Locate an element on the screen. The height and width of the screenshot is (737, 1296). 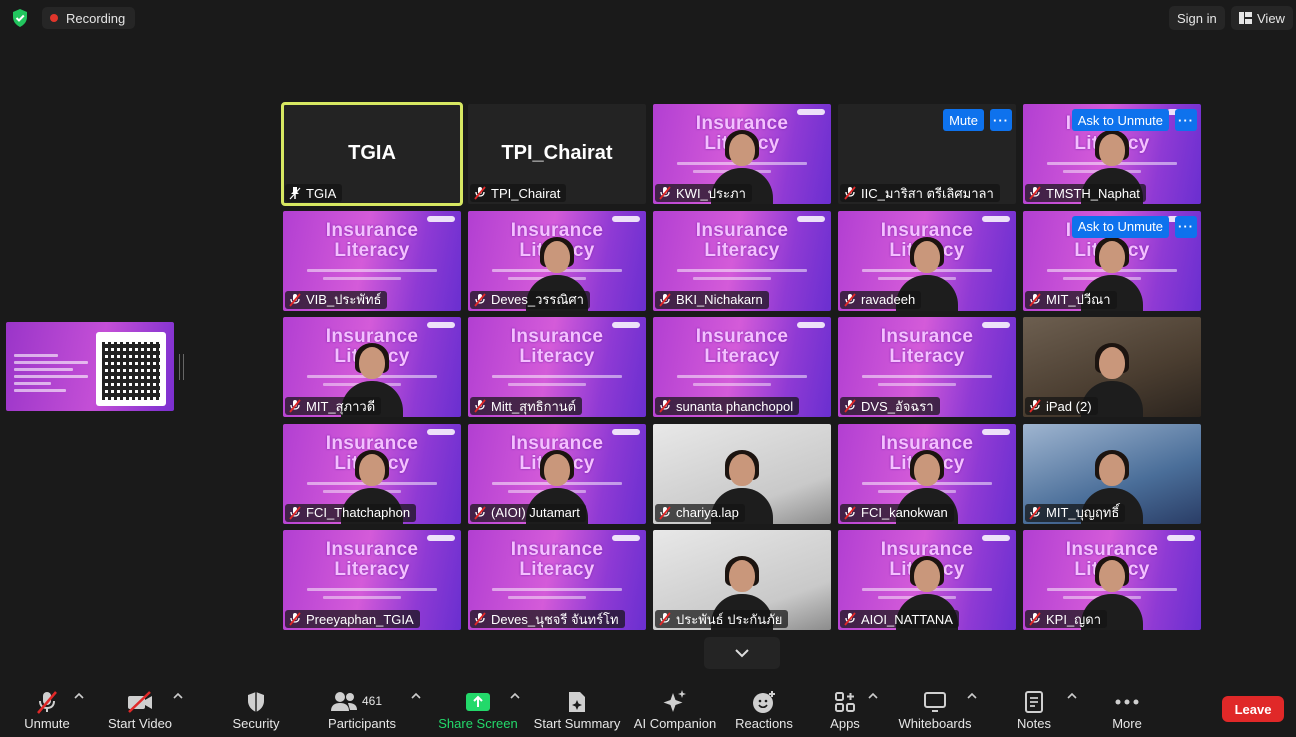
participant-tile: iPad (2) is located at coordinates (1112, 367).